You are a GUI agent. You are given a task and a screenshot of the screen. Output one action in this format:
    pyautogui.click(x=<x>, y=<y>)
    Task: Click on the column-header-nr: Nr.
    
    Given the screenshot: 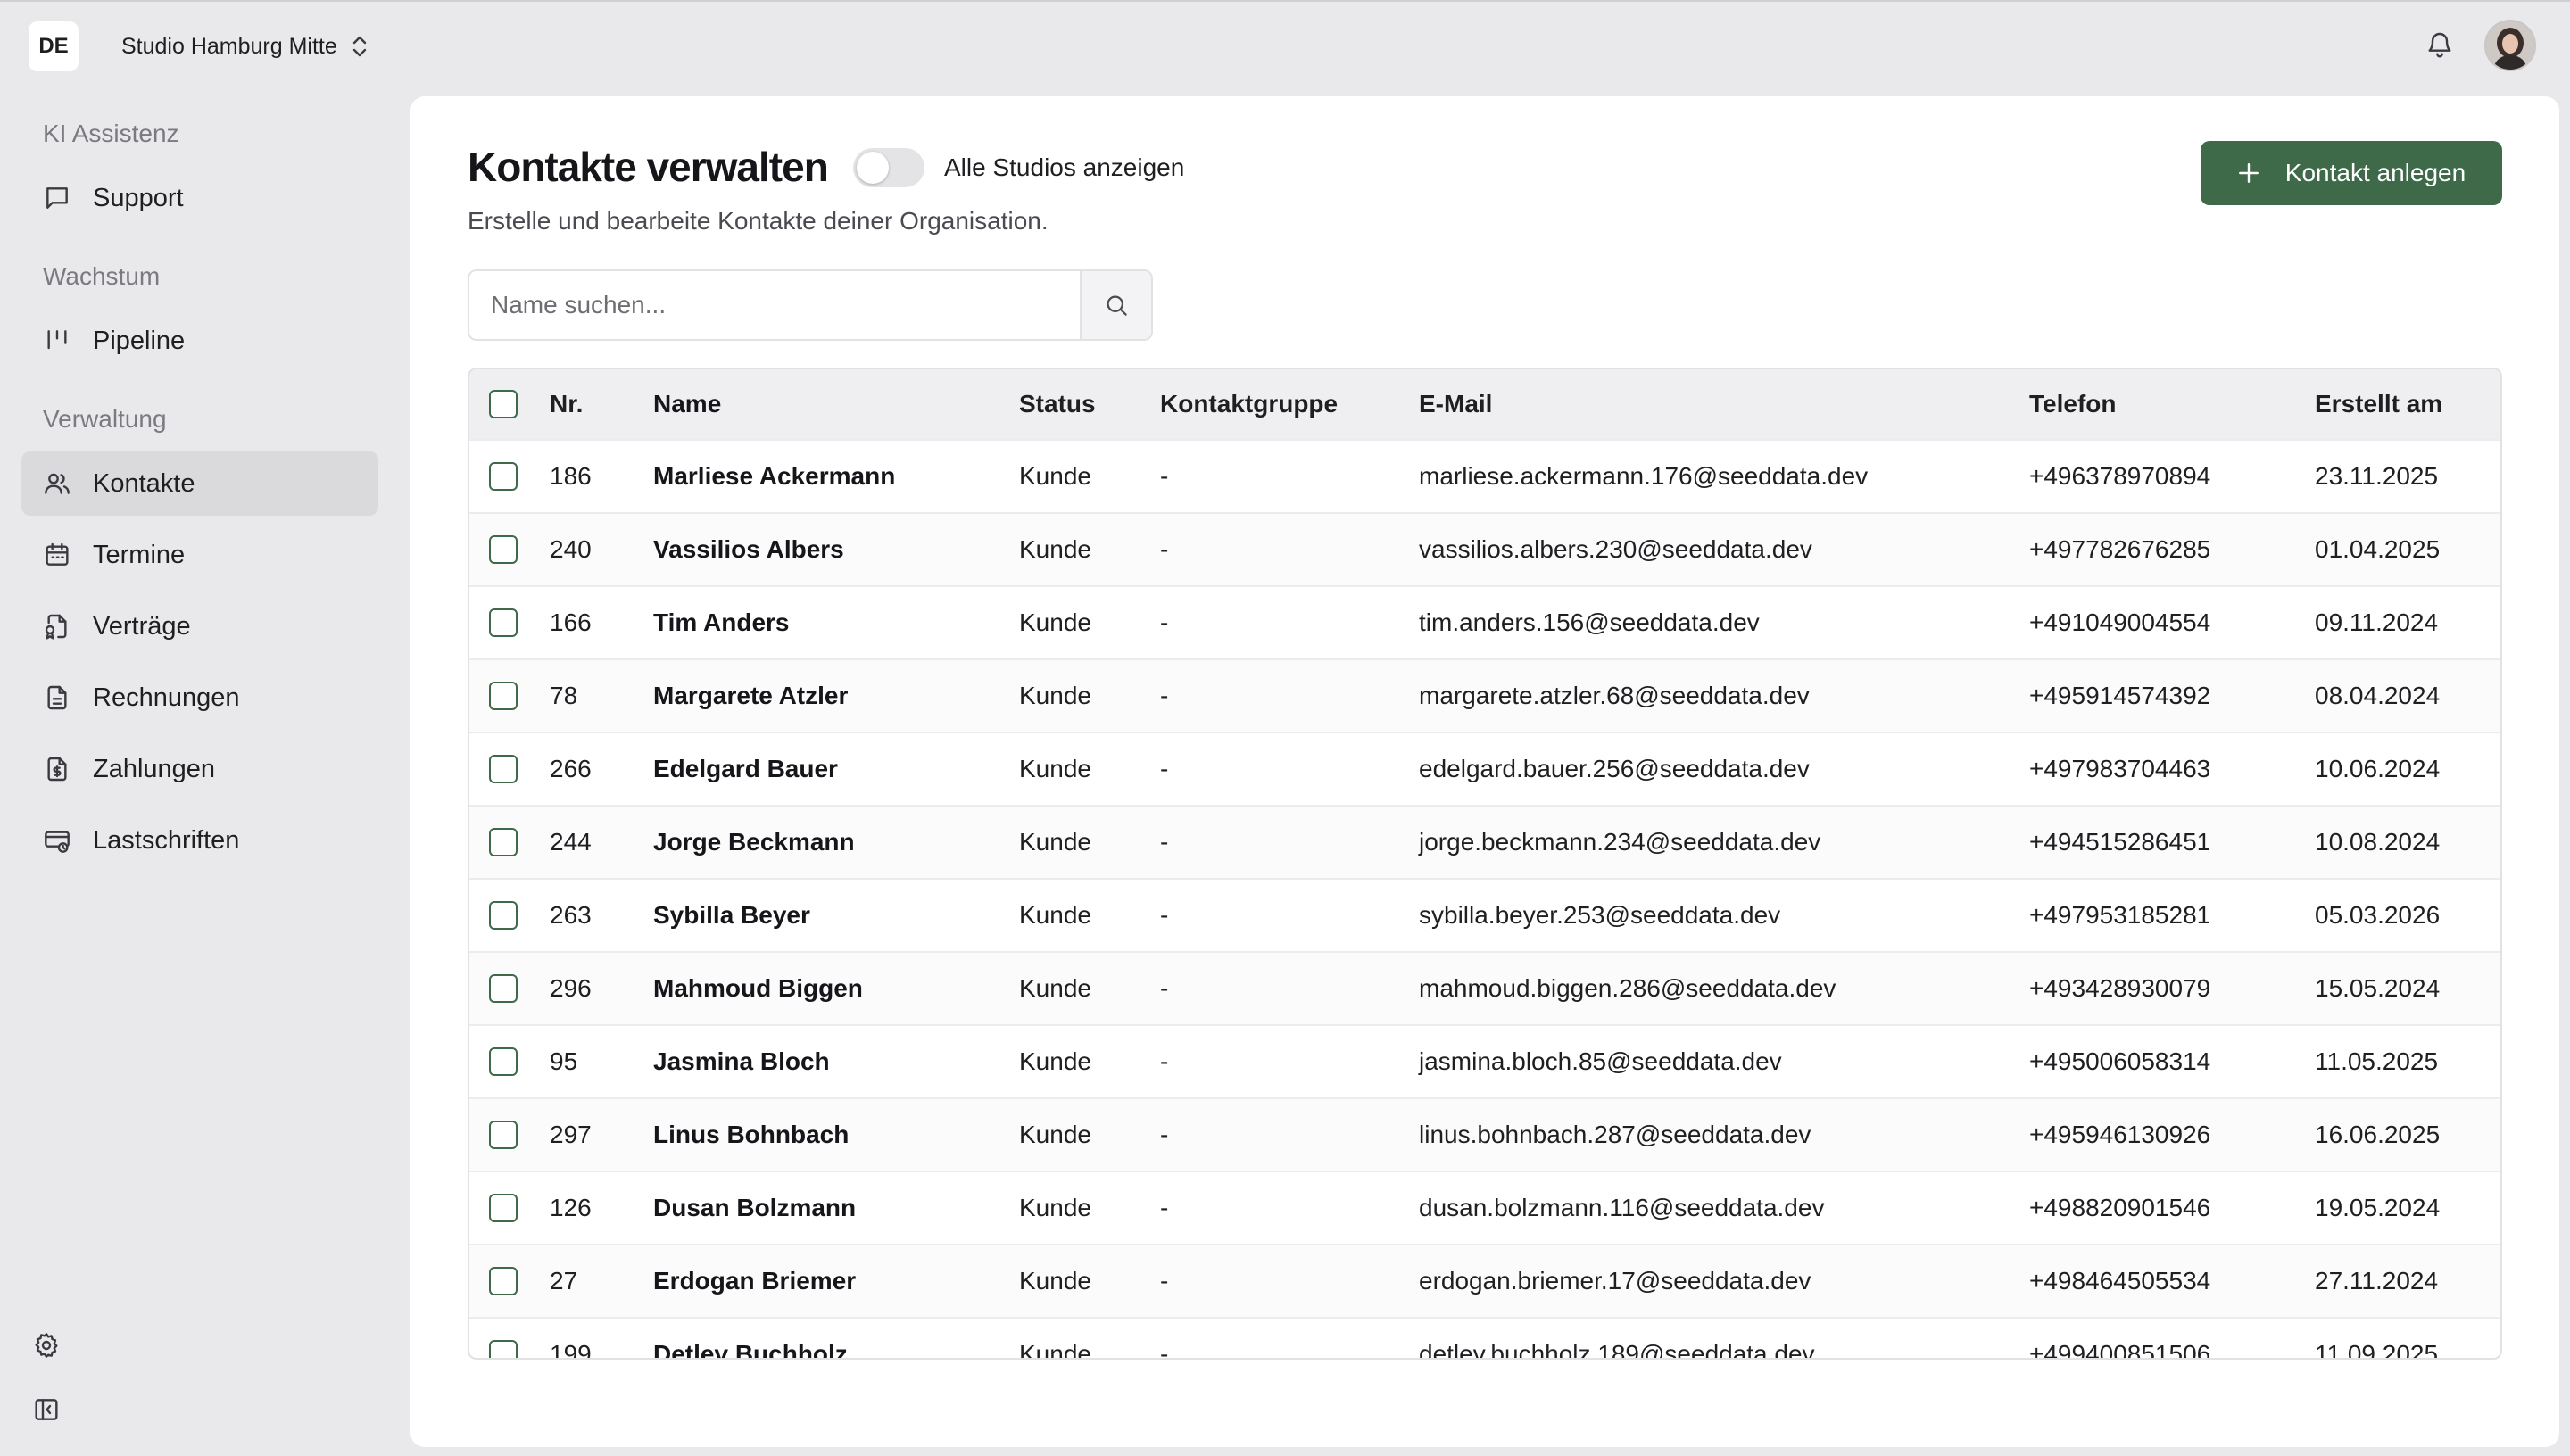 What is the action you would take?
    pyautogui.click(x=566, y=404)
    